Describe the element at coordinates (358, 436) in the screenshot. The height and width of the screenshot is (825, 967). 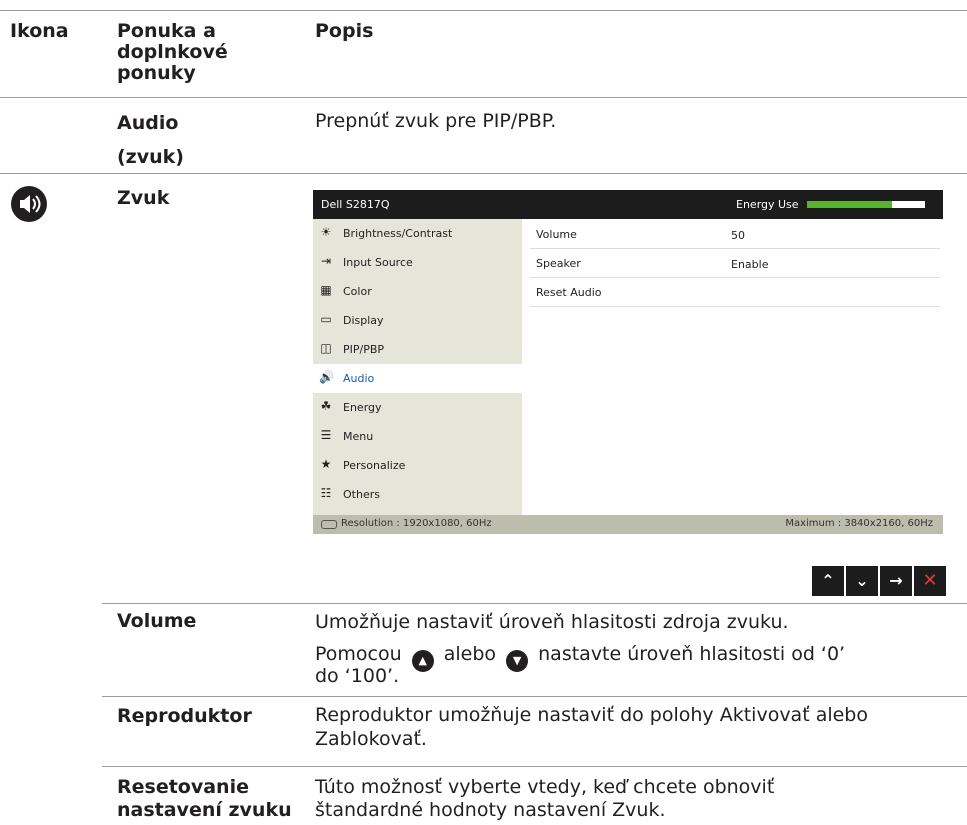
I see `osd-menu-label: Menu` at that location.